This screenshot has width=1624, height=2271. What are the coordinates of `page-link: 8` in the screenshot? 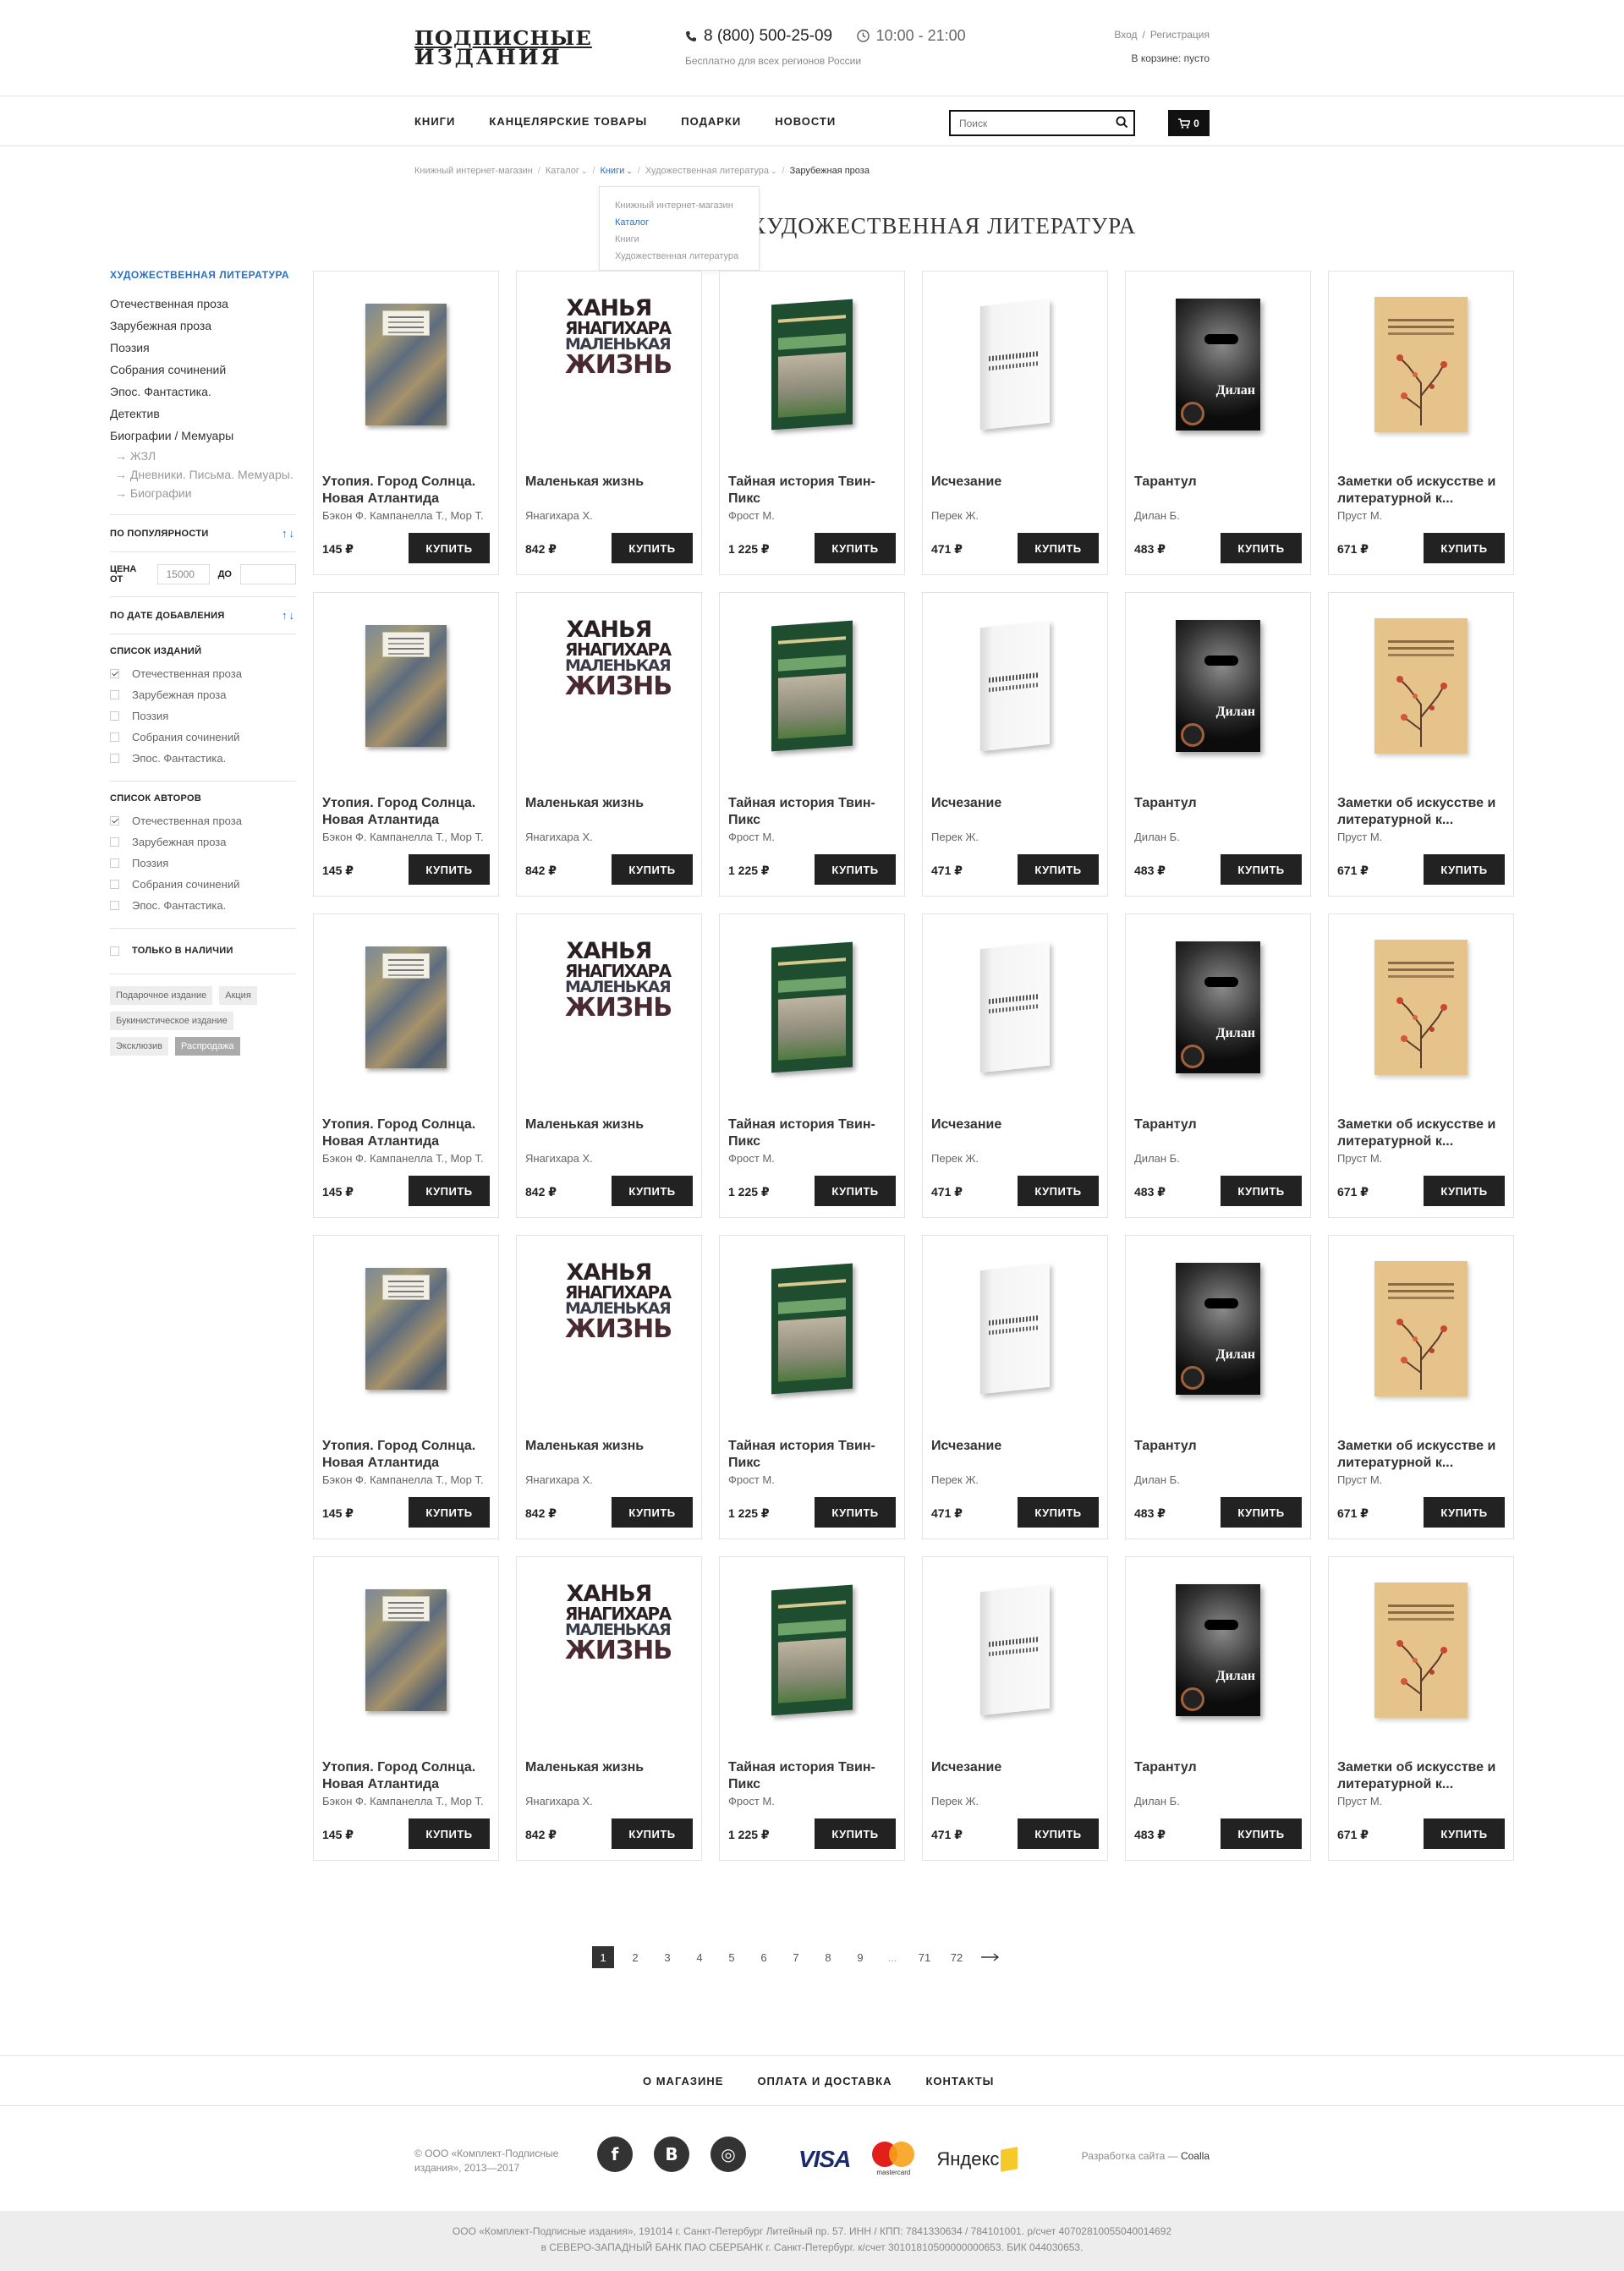 It's located at (828, 1957).